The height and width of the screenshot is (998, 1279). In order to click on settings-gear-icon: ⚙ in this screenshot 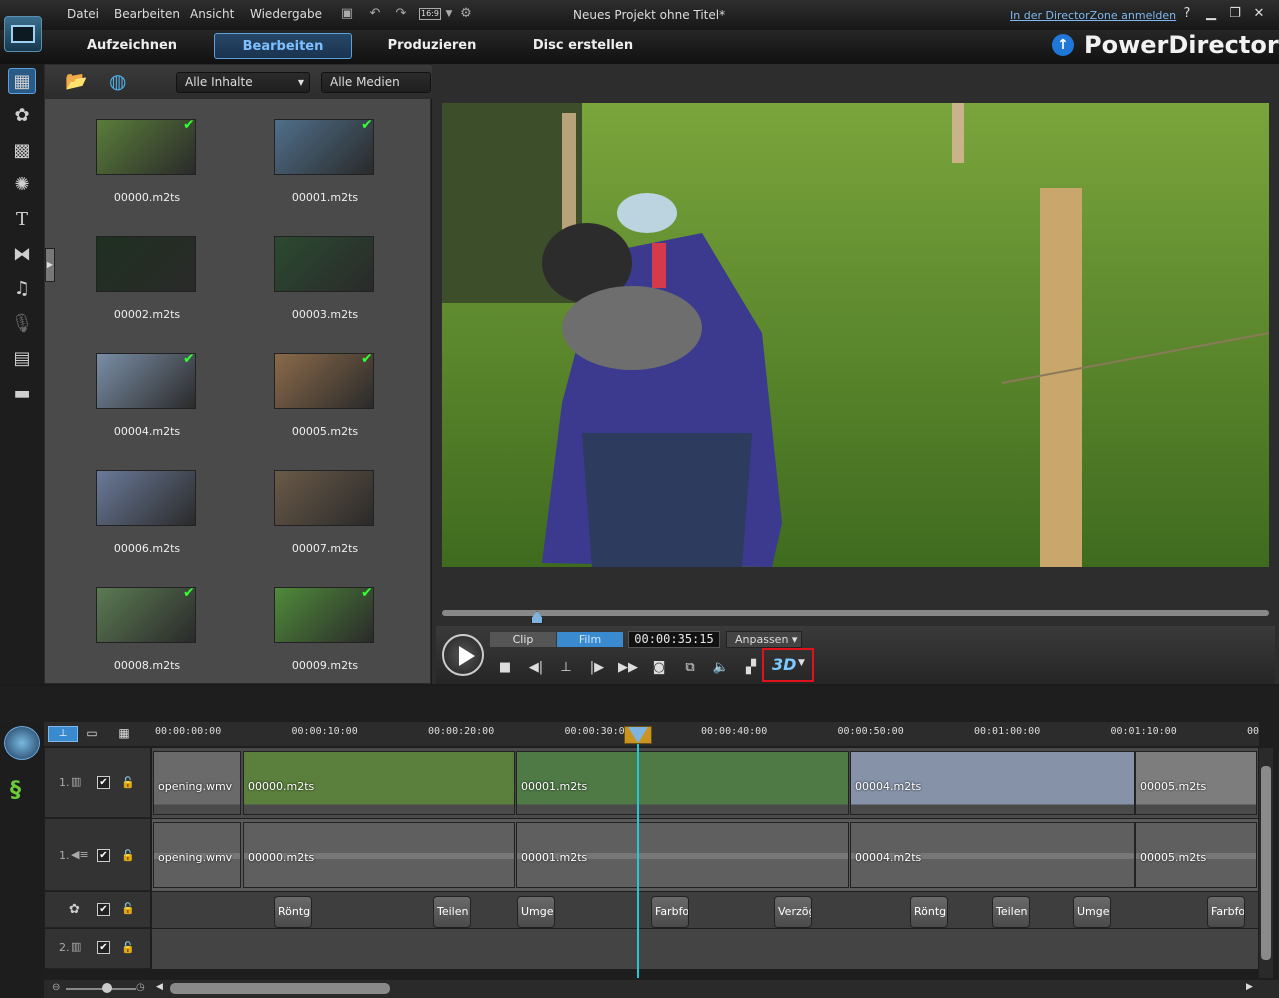, I will do `click(466, 14)`.